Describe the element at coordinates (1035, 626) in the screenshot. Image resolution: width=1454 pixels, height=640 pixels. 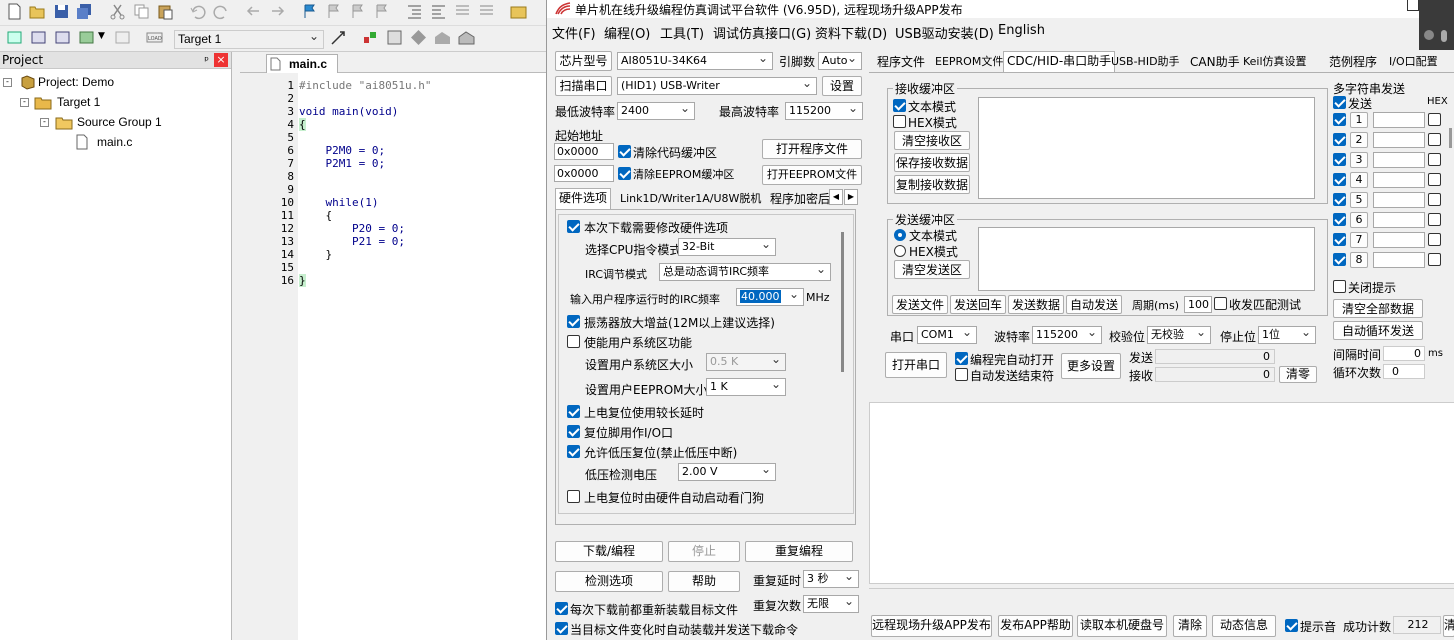
I see `publish-help-button: 发布APP帮助` at that location.